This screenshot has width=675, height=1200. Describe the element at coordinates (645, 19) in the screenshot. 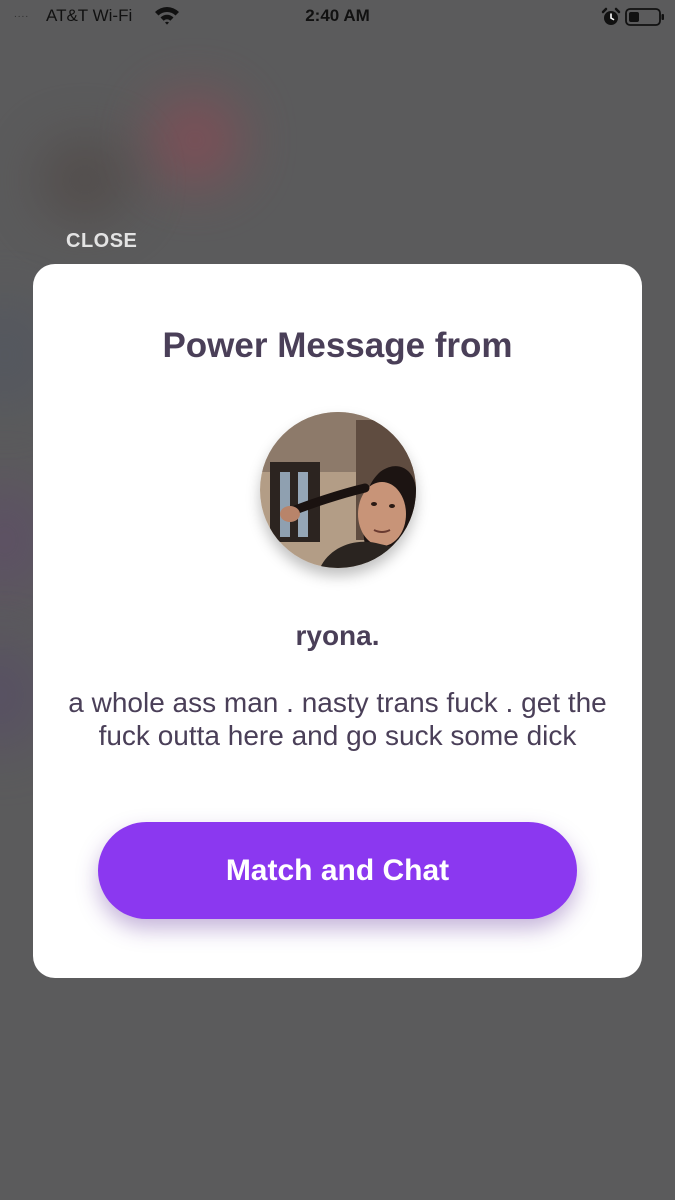

I see `battery-icon` at that location.